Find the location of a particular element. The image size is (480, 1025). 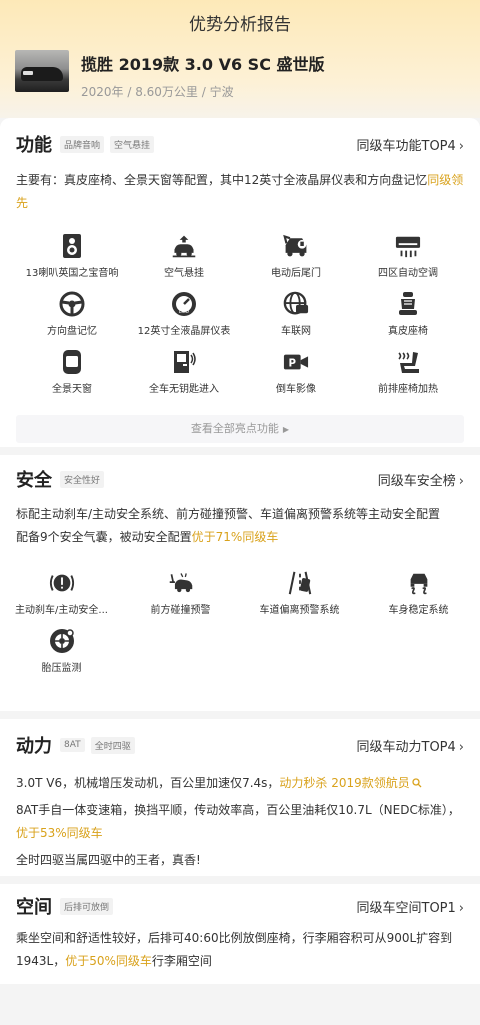

feature-item: 全景天窗 is located at coordinates (72, 374).